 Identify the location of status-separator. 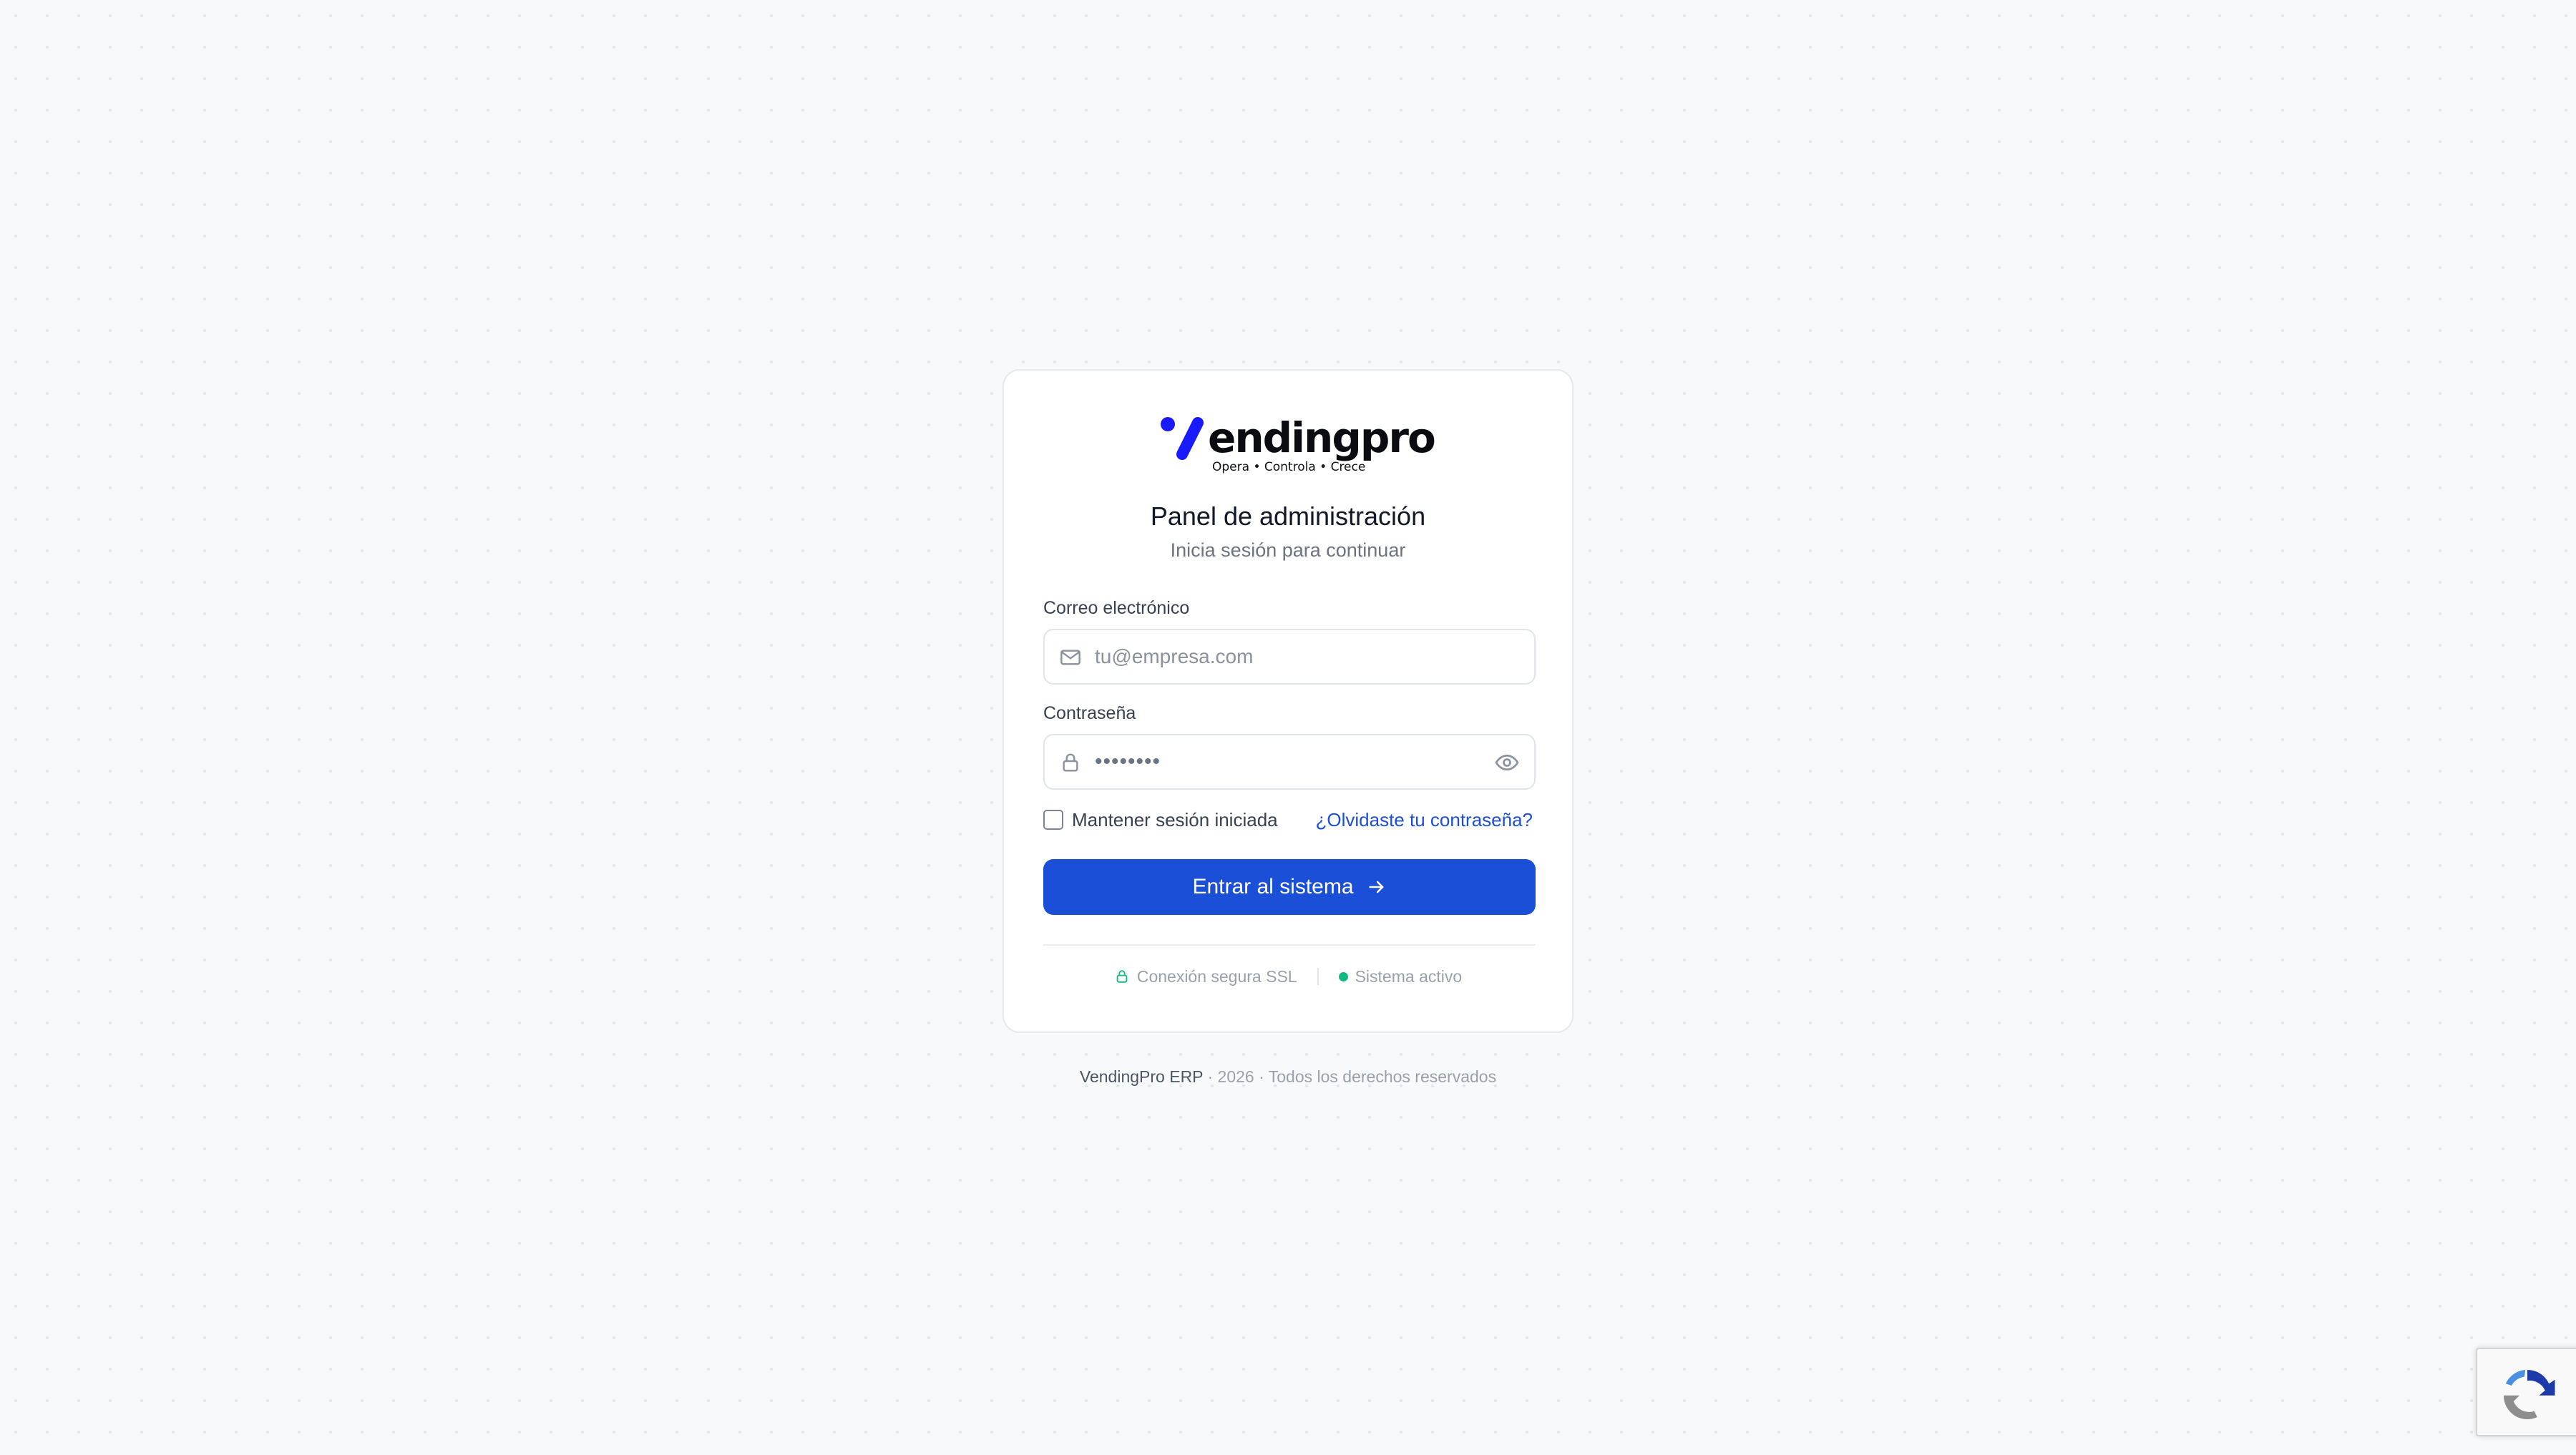
(1318, 976).